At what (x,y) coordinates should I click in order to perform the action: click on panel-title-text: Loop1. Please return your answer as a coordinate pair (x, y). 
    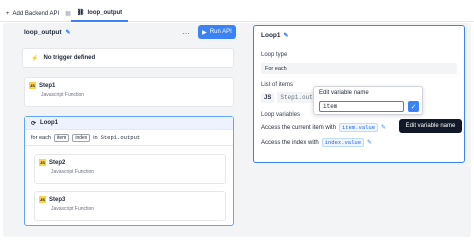
    Looking at the image, I should click on (271, 35).